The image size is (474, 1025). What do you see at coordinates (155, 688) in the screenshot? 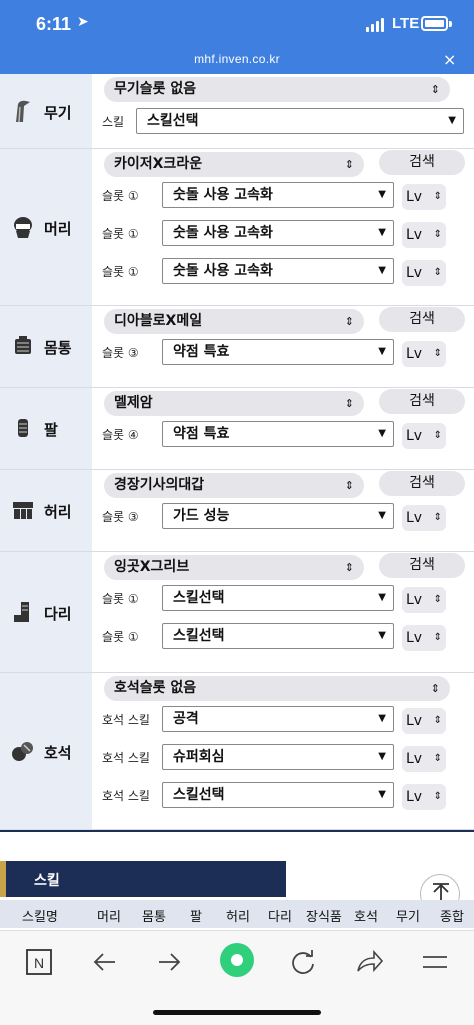
I see `armor-select-value: 호석슬롯 없음` at bounding box center [155, 688].